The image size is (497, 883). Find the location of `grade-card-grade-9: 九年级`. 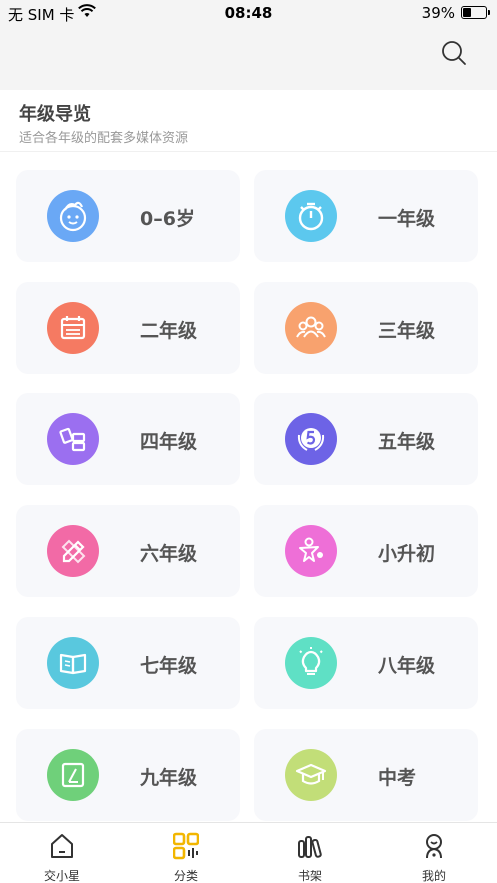

grade-card-grade-9: 九年级 is located at coordinates (128, 775).